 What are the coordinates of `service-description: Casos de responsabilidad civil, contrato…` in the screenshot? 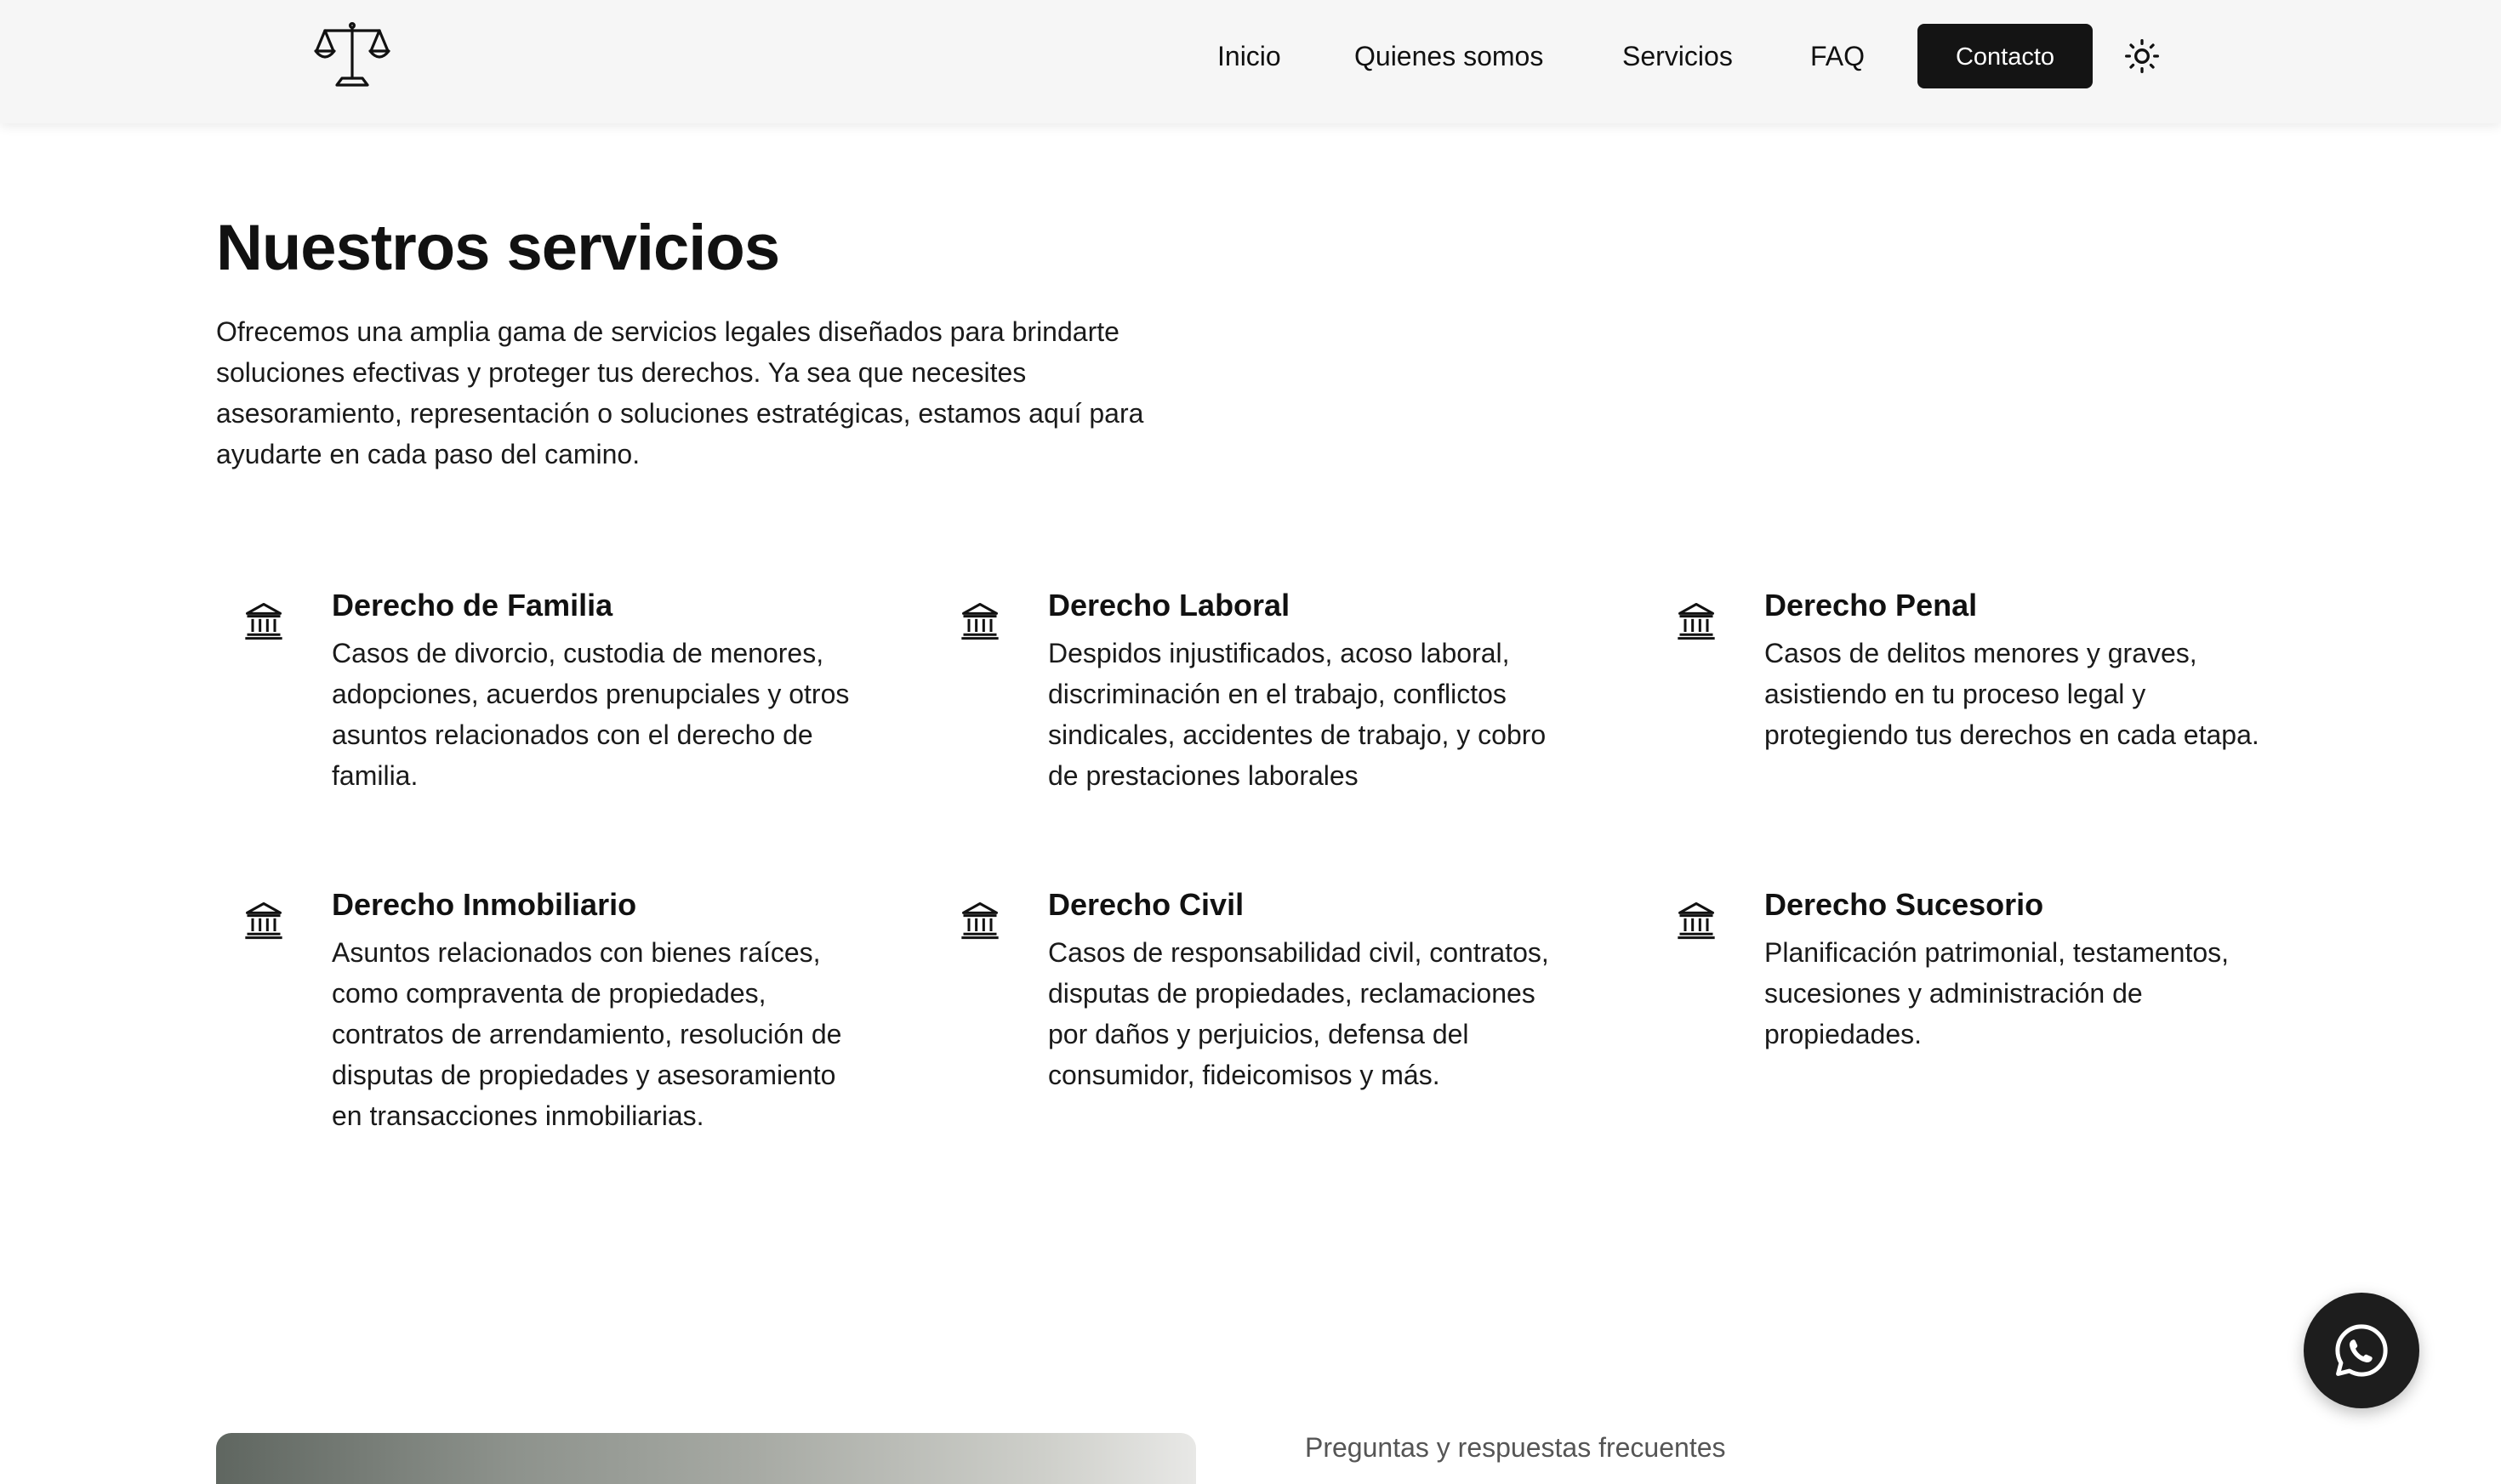 It's located at (1299, 1013).